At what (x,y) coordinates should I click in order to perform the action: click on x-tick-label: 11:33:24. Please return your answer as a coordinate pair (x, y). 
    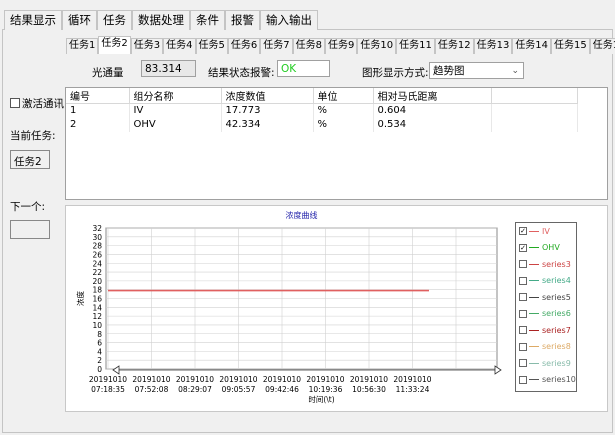
    Looking at the image, I should click on (413, 389).